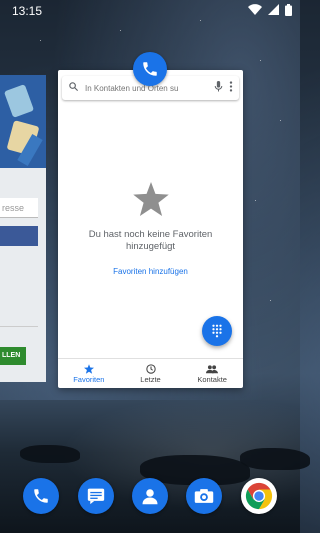 The image size is (320, 533). What do you see at coordinates (150, 271) in the screenshot?
I see `add-favorites-link: Favoriten hinzufügen` at bounding box center [150, 271].